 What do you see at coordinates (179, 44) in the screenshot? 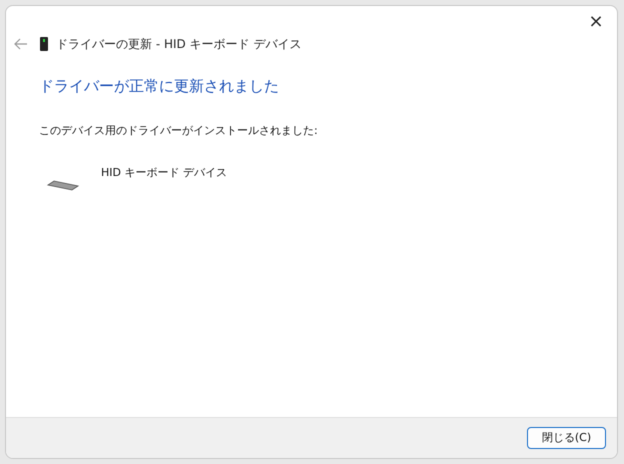
I see `window-title: ドライバーの更新 - HID キーボード デバイス` at bounding box center [179, 44].